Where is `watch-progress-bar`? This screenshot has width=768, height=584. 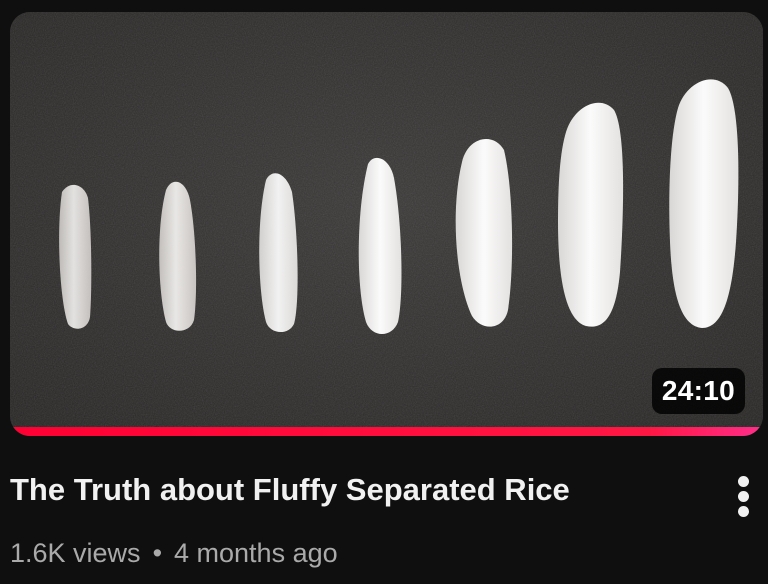
watch-progress-bar is located at coordinates (386, 431).